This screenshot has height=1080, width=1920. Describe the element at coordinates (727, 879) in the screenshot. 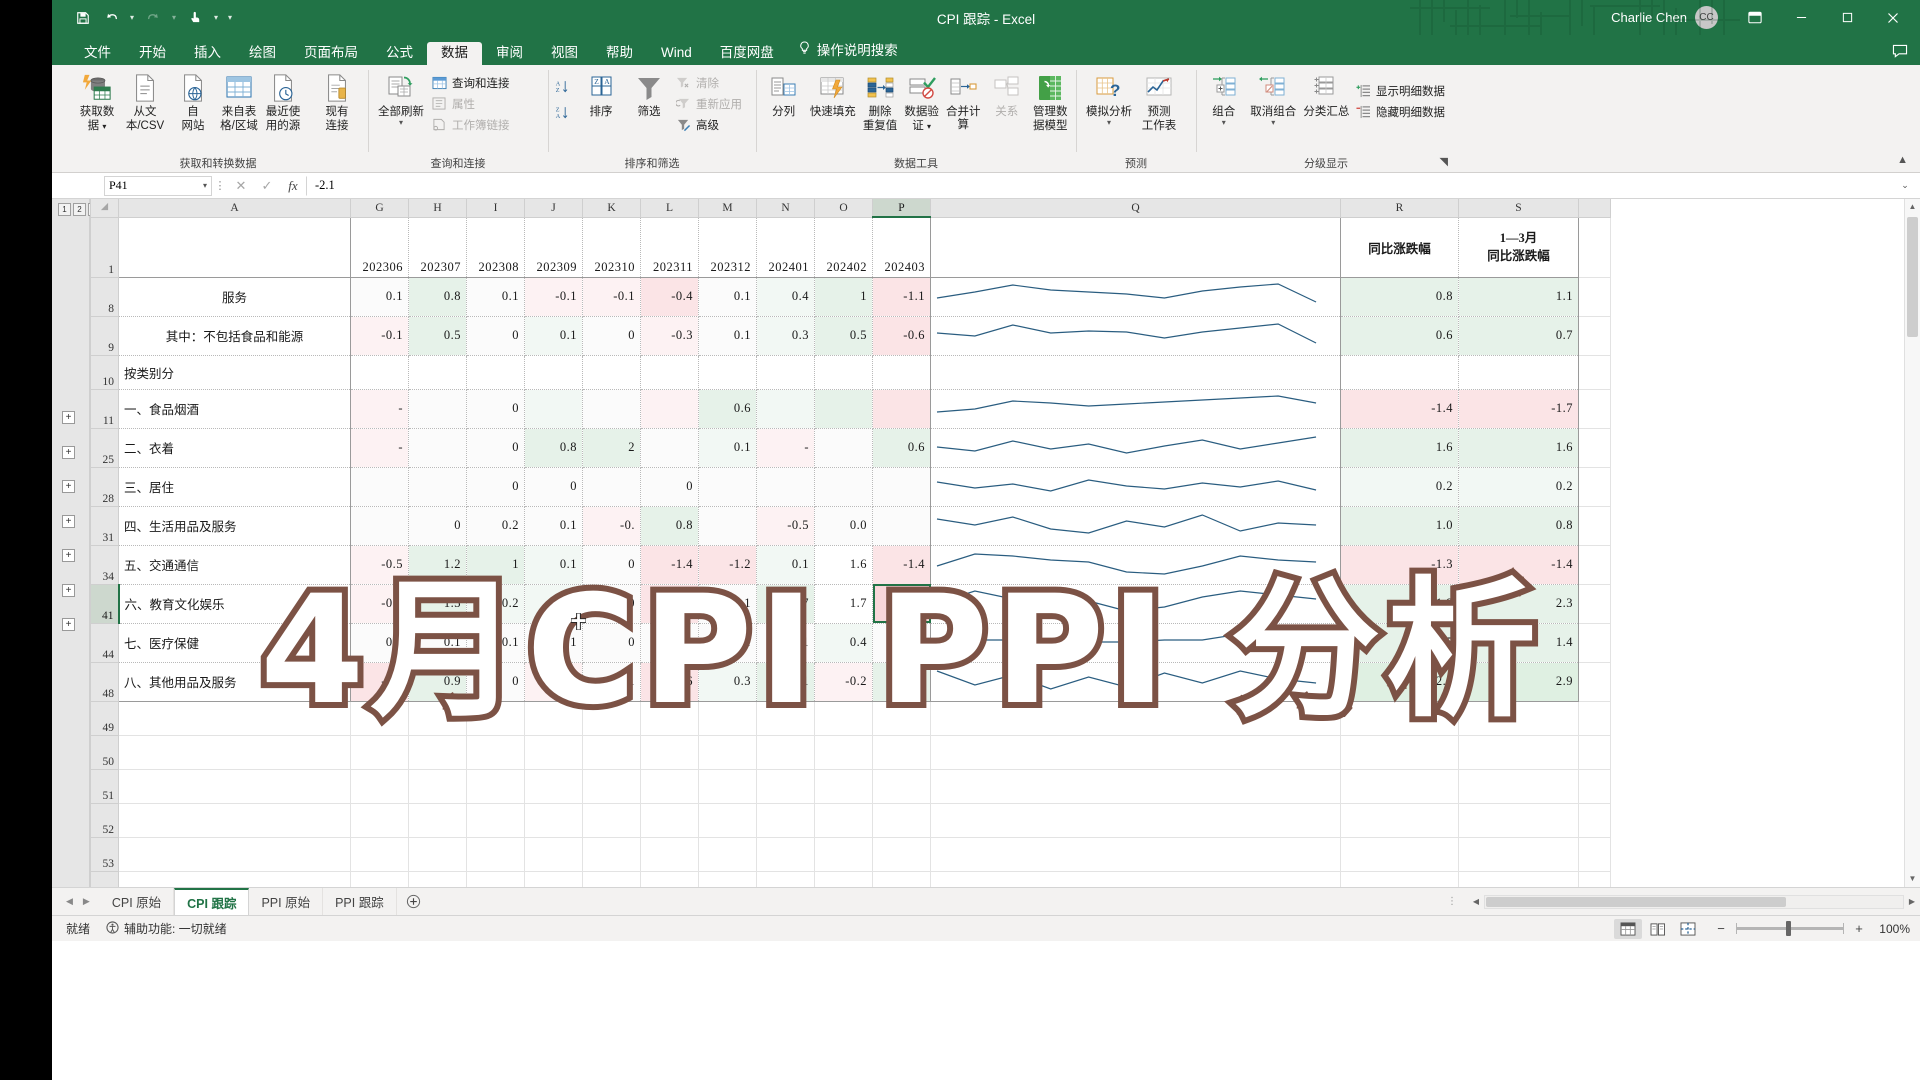

I see `cell-M54` at that location.